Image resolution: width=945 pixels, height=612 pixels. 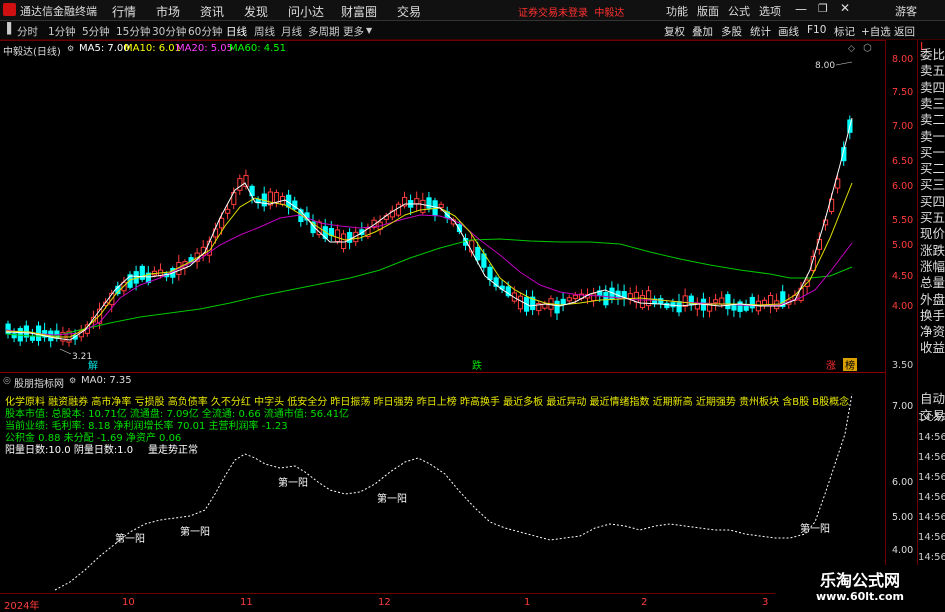 What do you see at coordinates (212, 11) in the screenshot?
I see `menu-zixun: 资讯` at bounding box center [212, 11].